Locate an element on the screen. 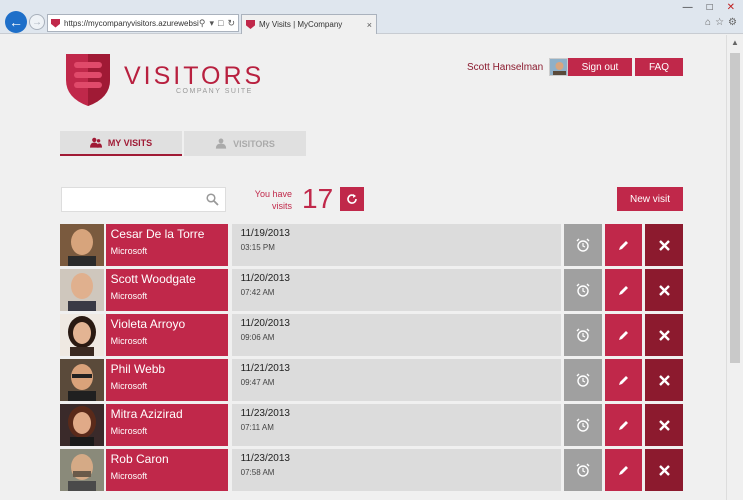  tab-favicon-icon is located at coordinates (250, 24).